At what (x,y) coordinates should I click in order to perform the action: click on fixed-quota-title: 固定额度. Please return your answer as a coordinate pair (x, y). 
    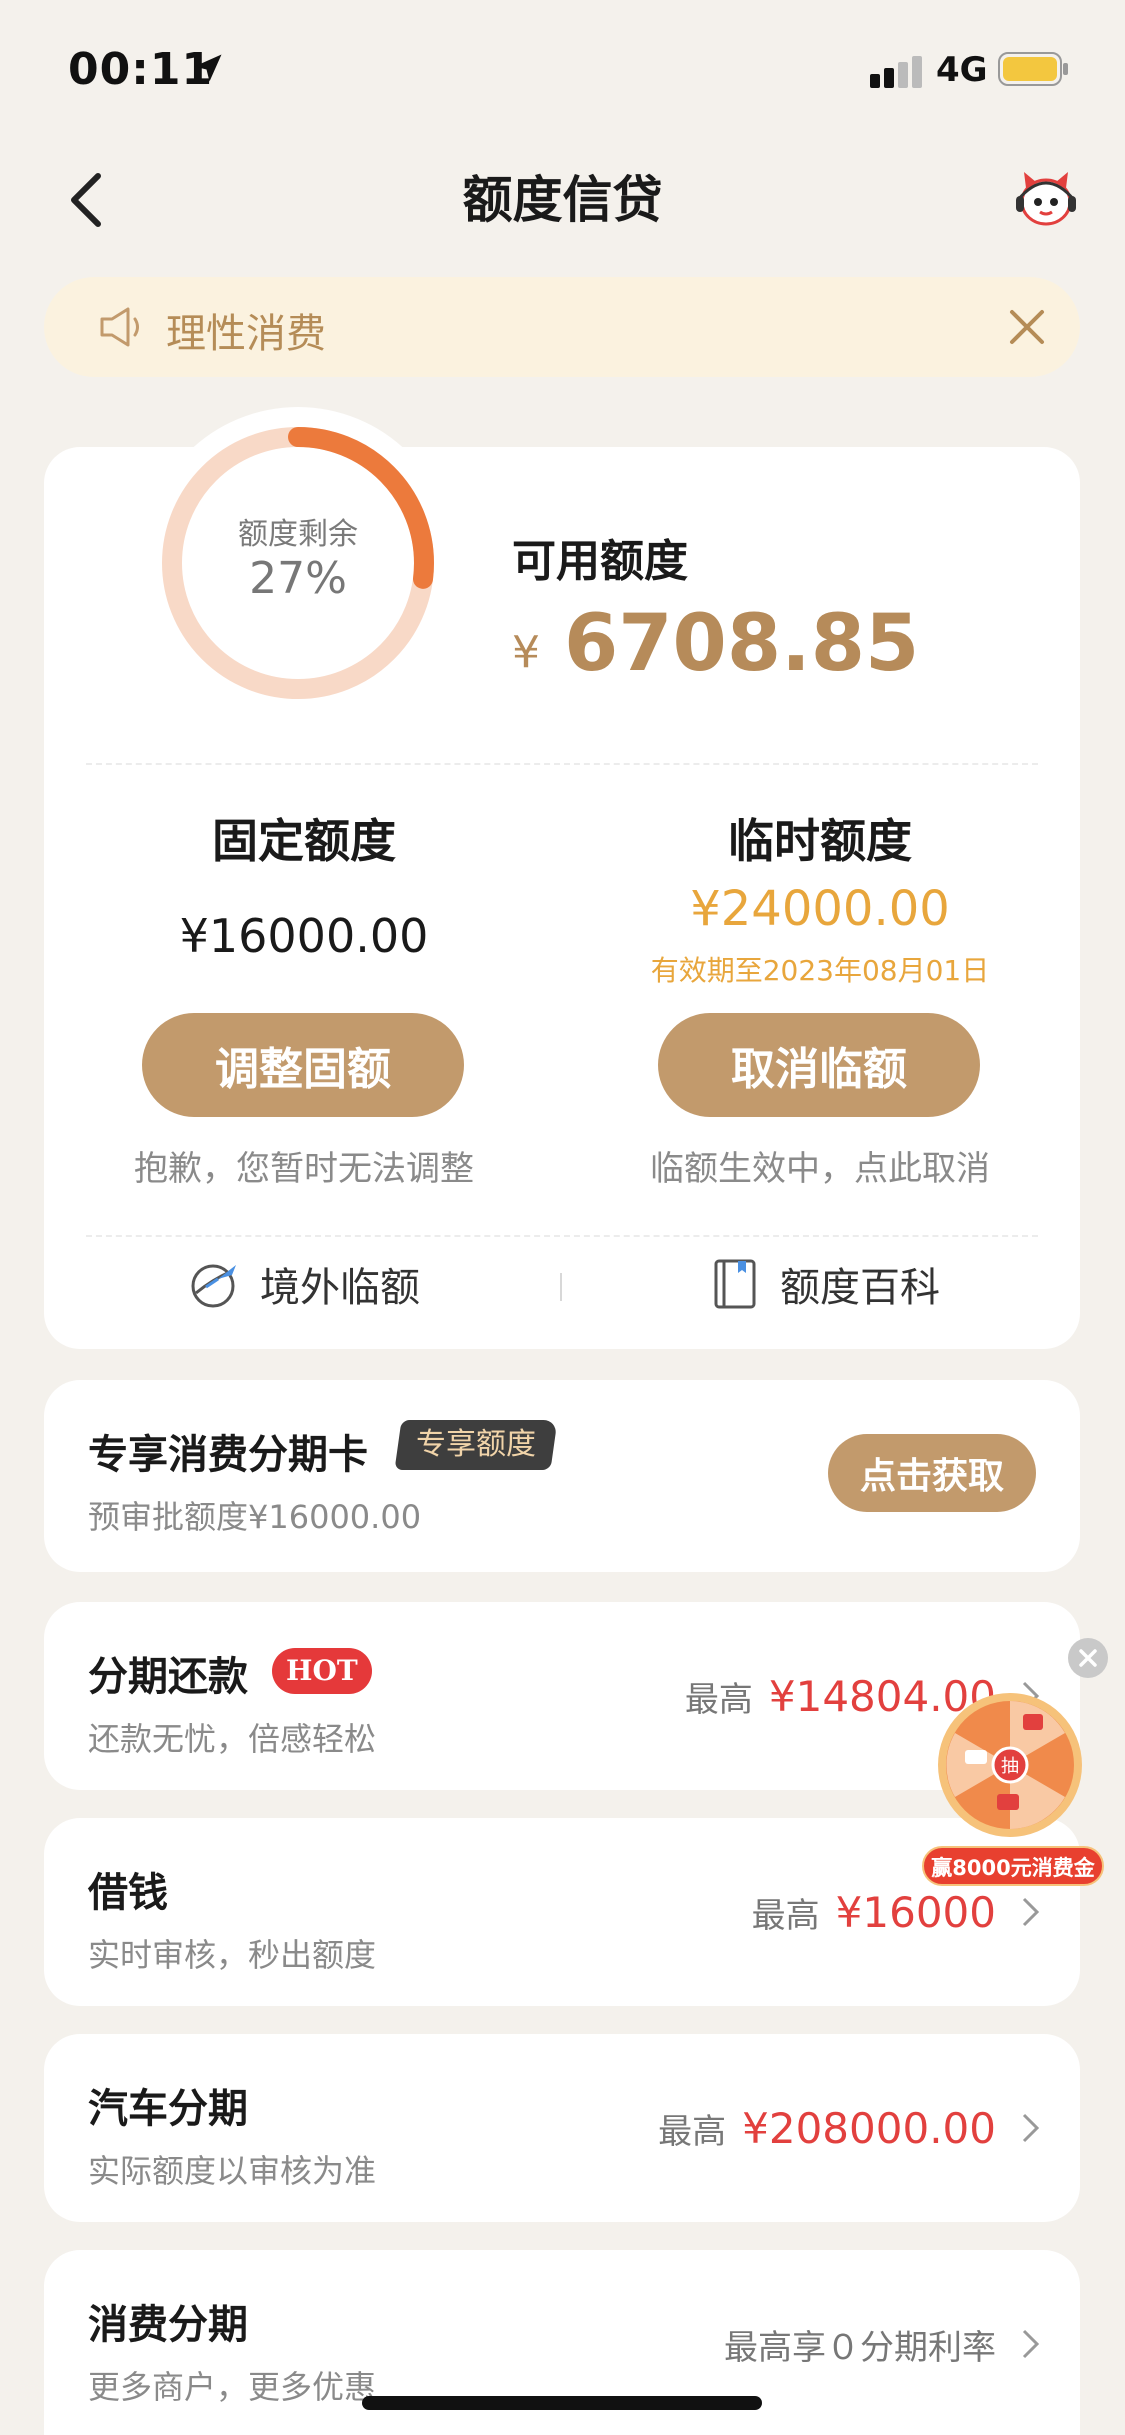
    Looking at the image, I should click on (304, 841).